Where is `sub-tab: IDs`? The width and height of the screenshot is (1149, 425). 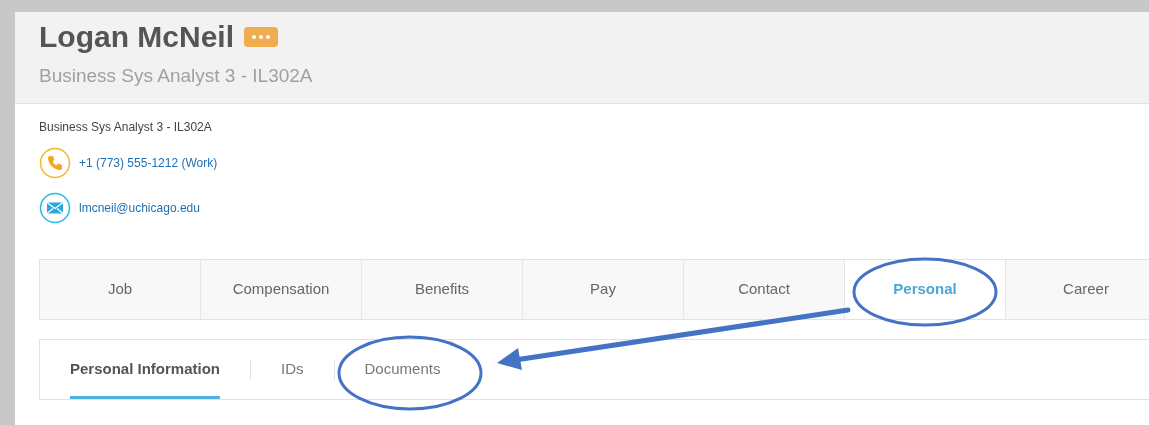 sub-tab: IDs is located at coordinates (292, 369).